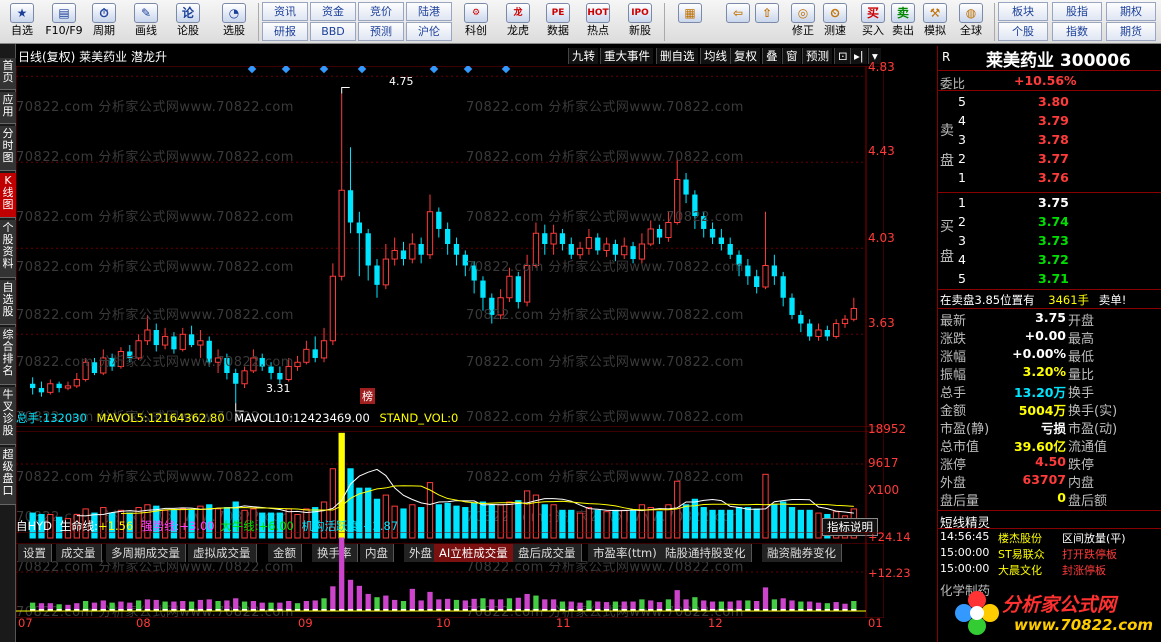 The image size is (1161, 642). What do you see at coordinates (22, 22) in the screenshot?
I see `toolbar-star-button: ★ 自选` at bounding box center [22, 22].